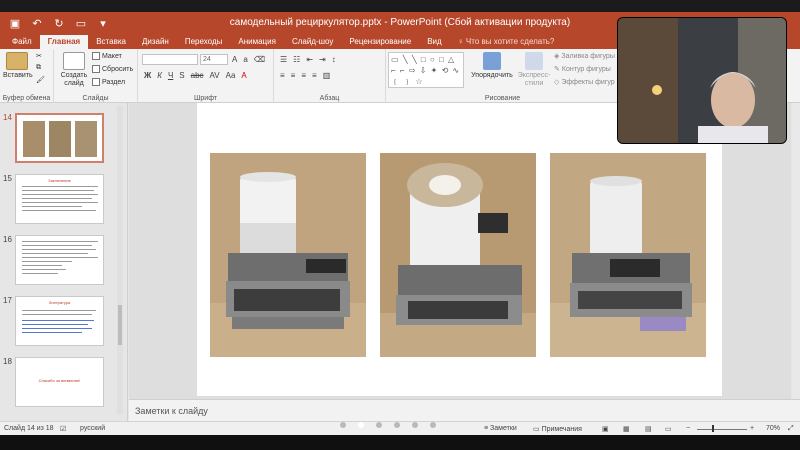  I want to click on zoom-slider-handle, so click(713, 428).